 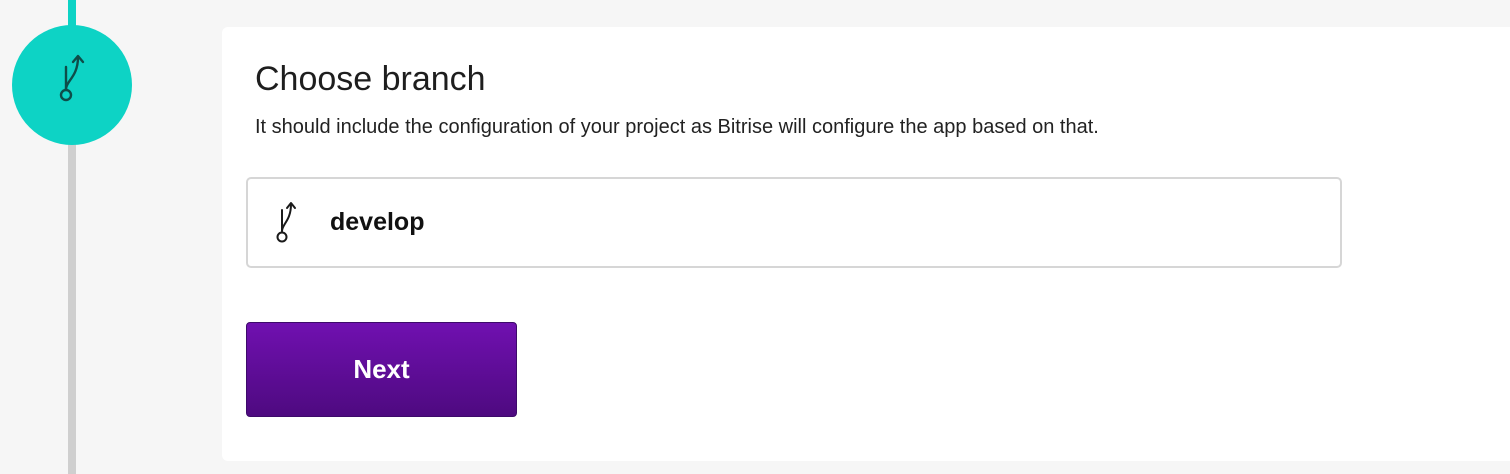 What do you see at coordinates (377, 222) in the screenshot?
I see `selected-branch: develop` at bounding box center [377, 222].